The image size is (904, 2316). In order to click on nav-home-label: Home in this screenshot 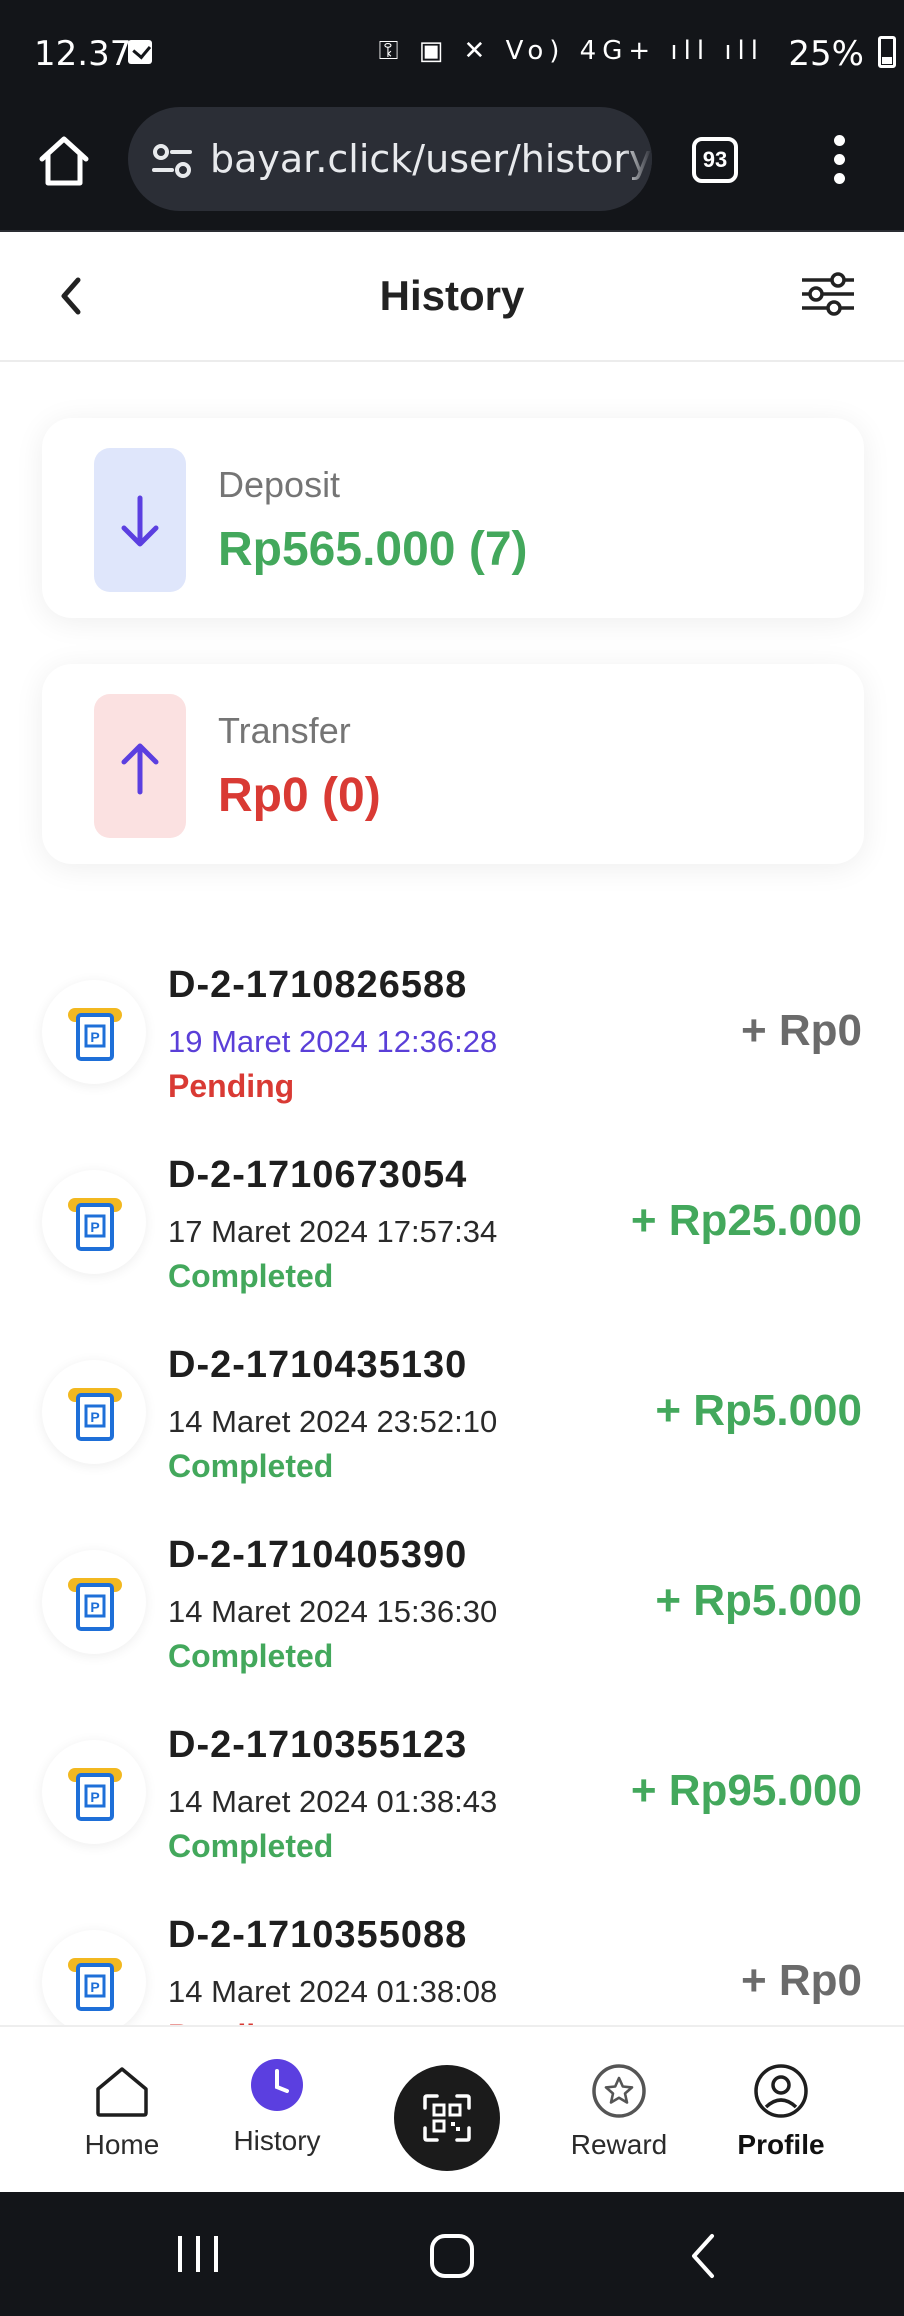, I will do `click(122, 2144)`.